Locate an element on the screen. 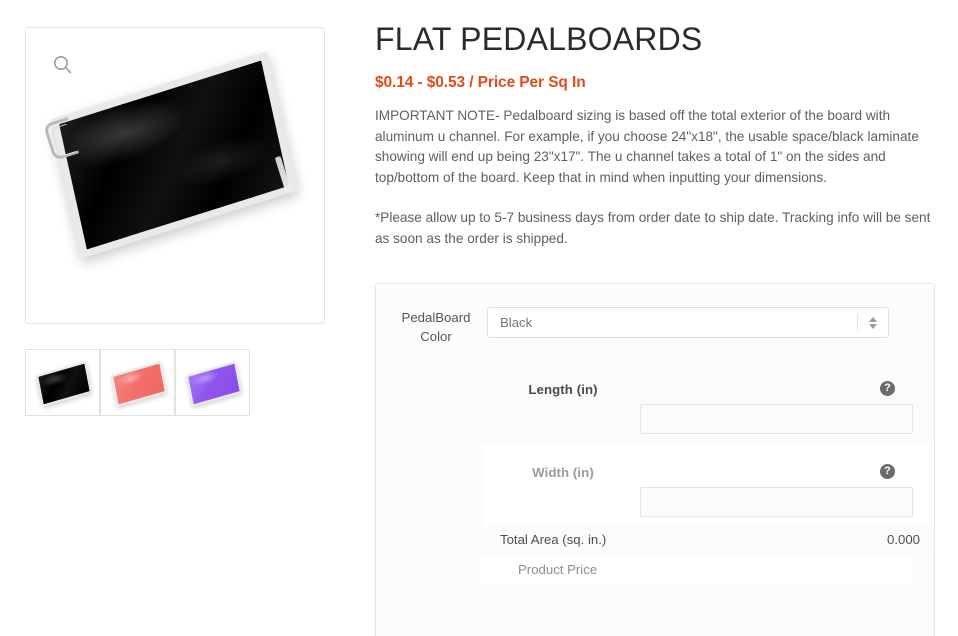  chevron-up-icon is located at coordinates (873, 319).